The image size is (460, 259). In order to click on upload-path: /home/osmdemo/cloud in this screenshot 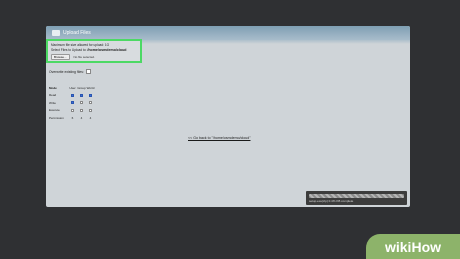, I will do `click(107, 50)`.